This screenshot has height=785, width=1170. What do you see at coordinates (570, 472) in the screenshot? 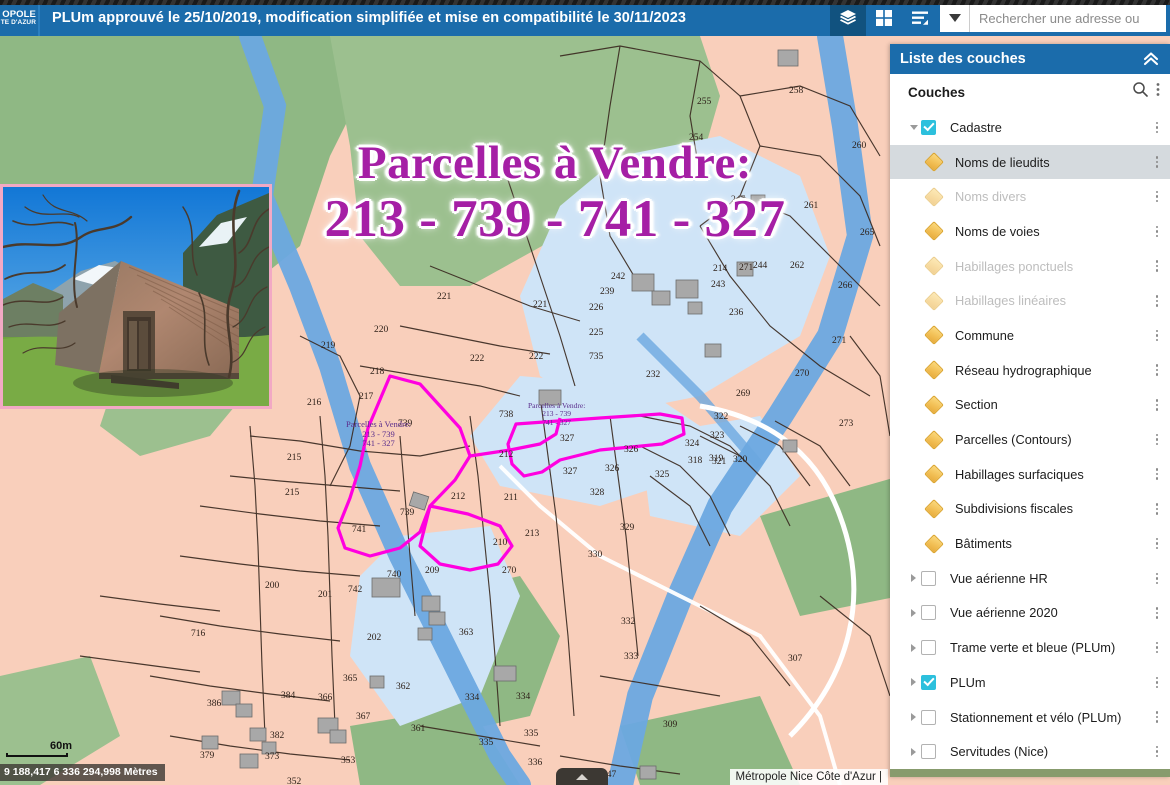
I see `svg-text: 327` at bounding box center [570, 472].